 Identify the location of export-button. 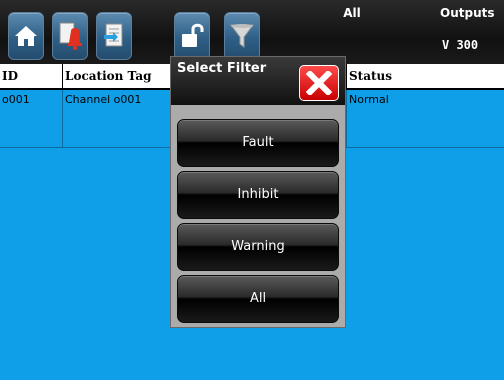
(114, 36).